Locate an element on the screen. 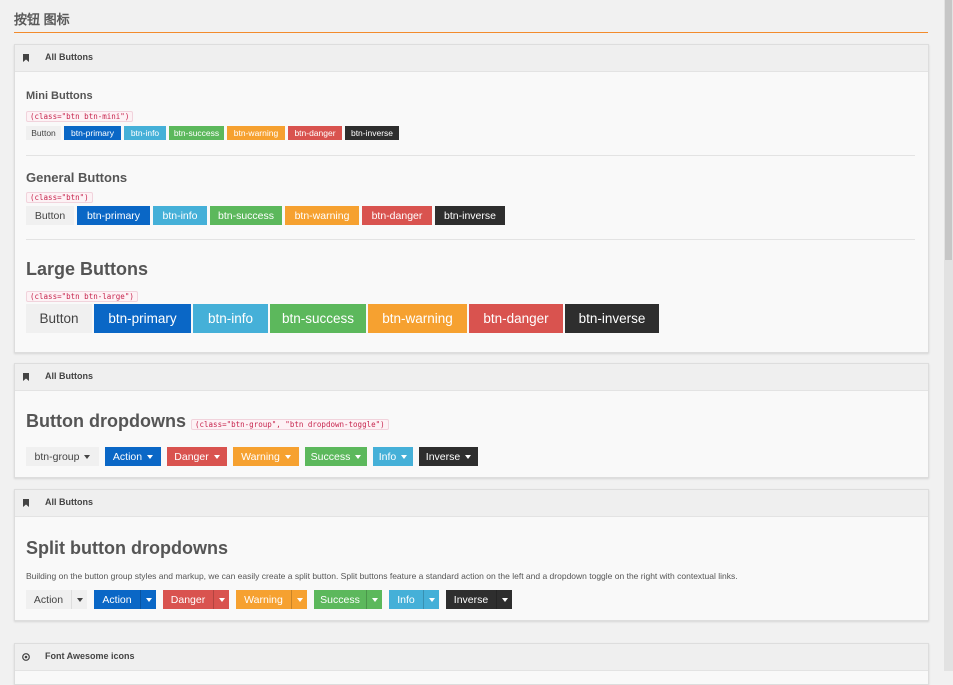  panel-title: Font Awesome icons is located at coordinates (90, 656).